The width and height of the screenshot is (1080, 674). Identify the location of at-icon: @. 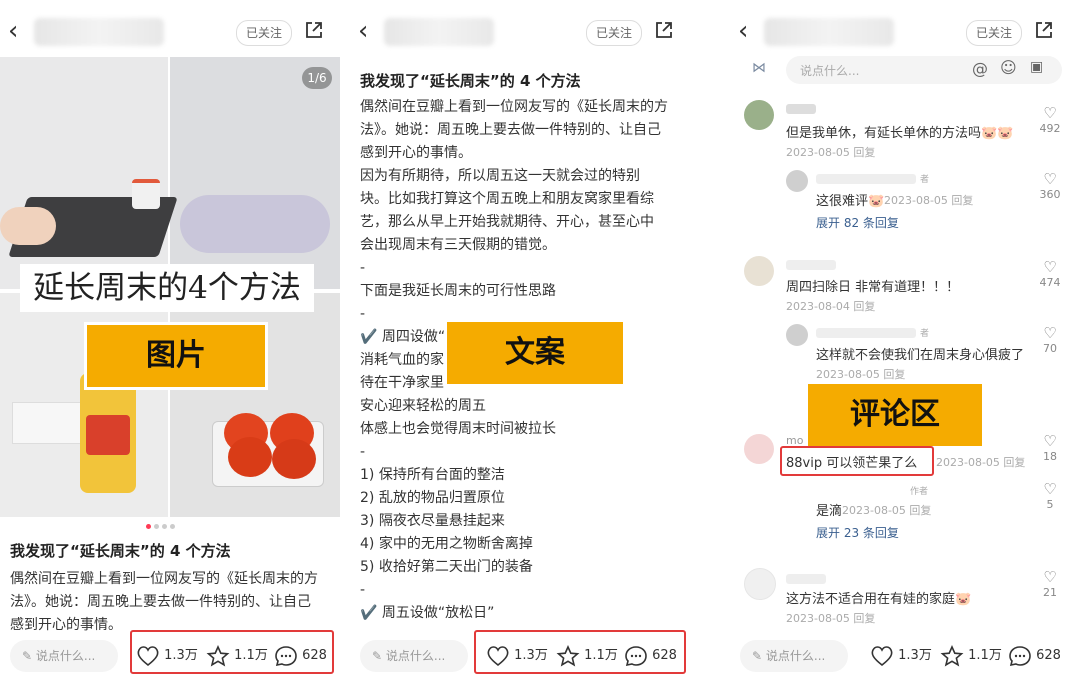
(980, 68).